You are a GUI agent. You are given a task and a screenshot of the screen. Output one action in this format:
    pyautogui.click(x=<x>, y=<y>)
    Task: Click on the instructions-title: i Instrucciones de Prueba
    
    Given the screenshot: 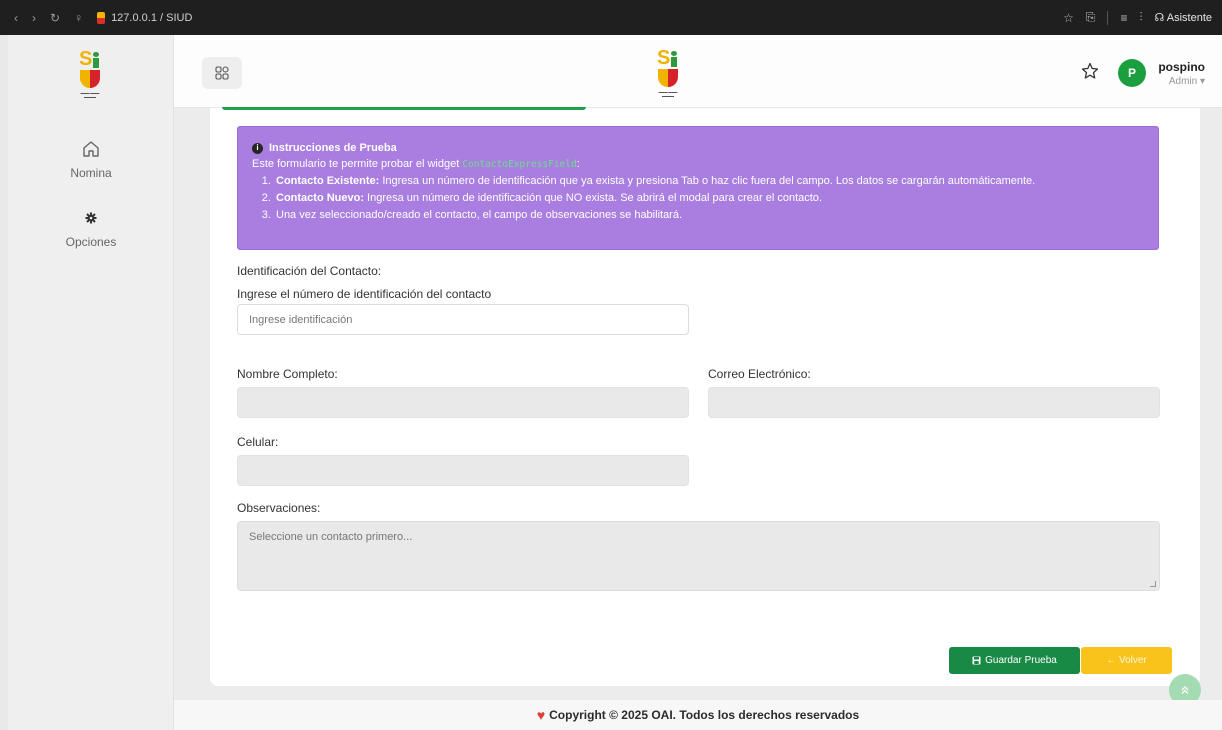 What is the action you would take?
    pyautogui.click(x=698, y=148)
    